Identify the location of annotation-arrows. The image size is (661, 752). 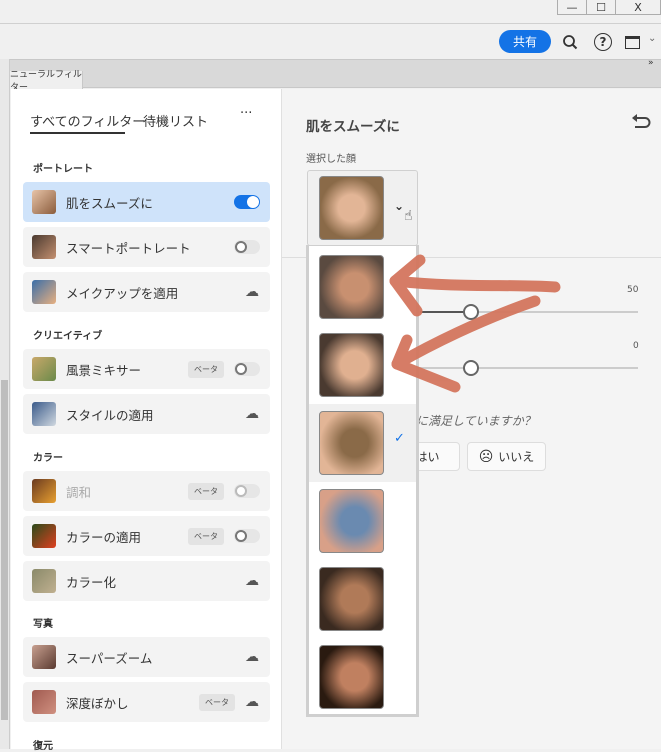
(475, 323).